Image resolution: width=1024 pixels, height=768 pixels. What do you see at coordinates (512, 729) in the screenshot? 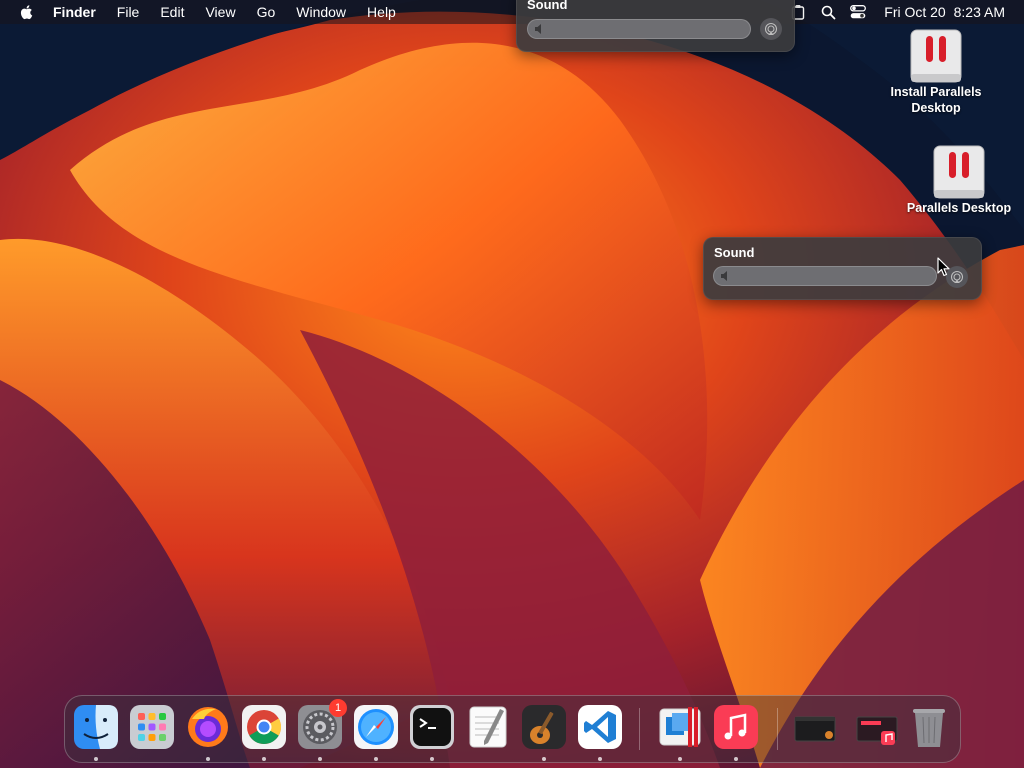
I see `dock: 1` at bounding box center [512, 729].